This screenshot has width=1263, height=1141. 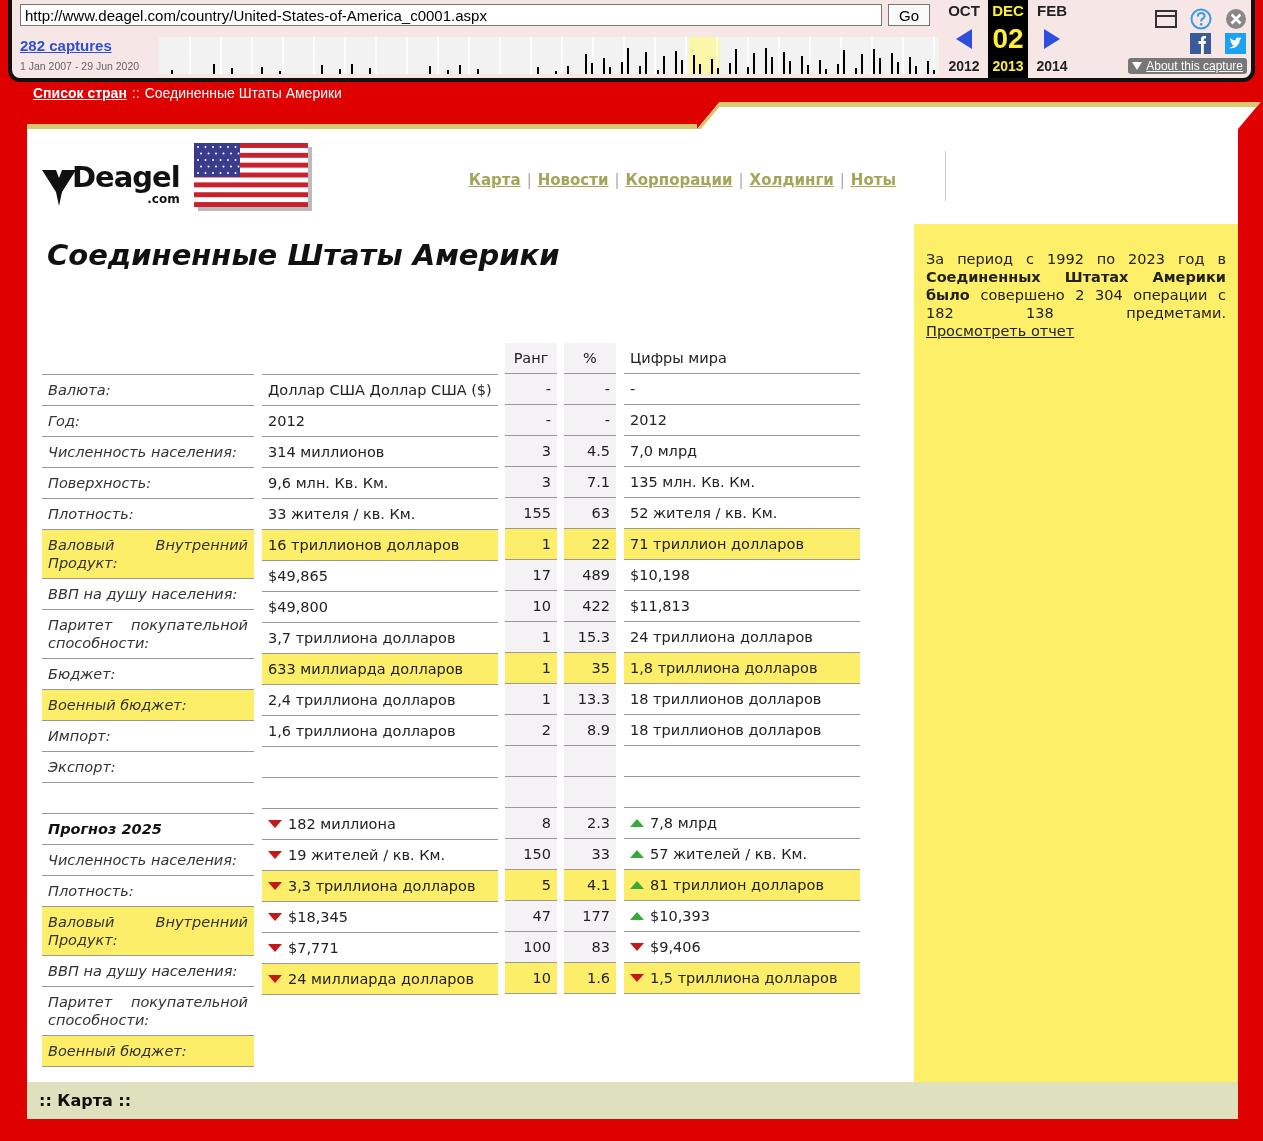 I want to click on cell-text: 83, so click(x=600, y=947).